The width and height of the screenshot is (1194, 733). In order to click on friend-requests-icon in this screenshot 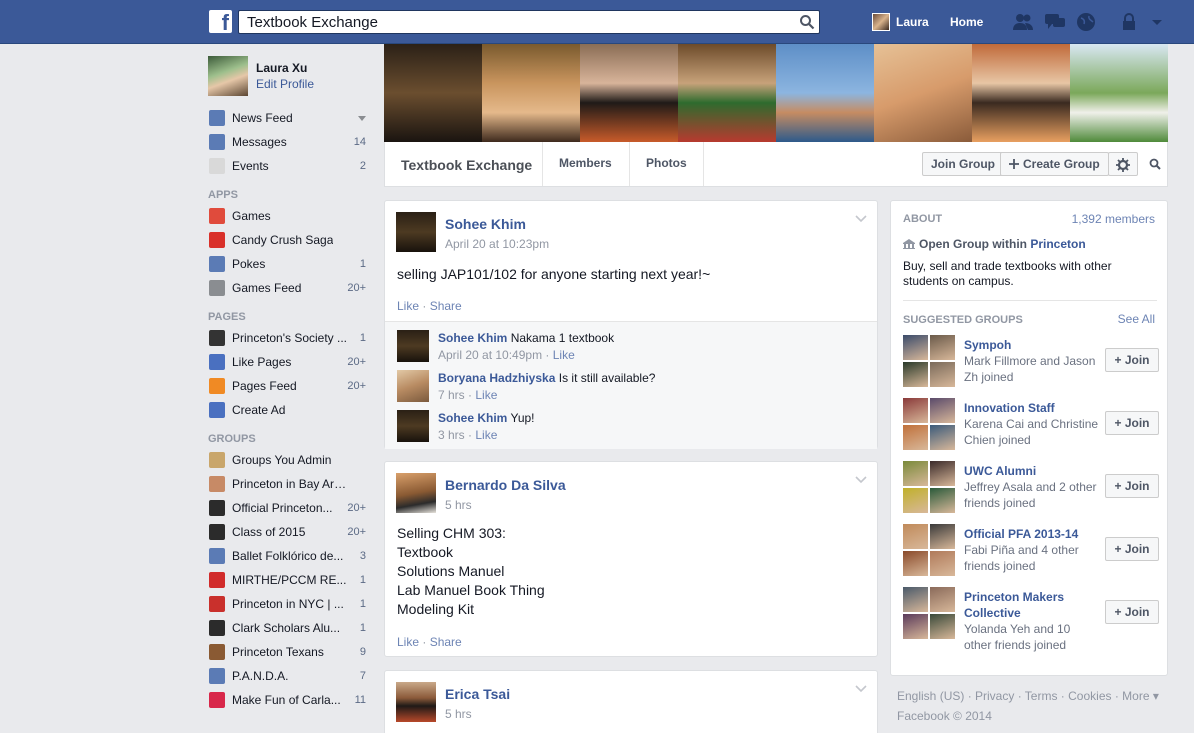, I will do `click(1023, 22)`.